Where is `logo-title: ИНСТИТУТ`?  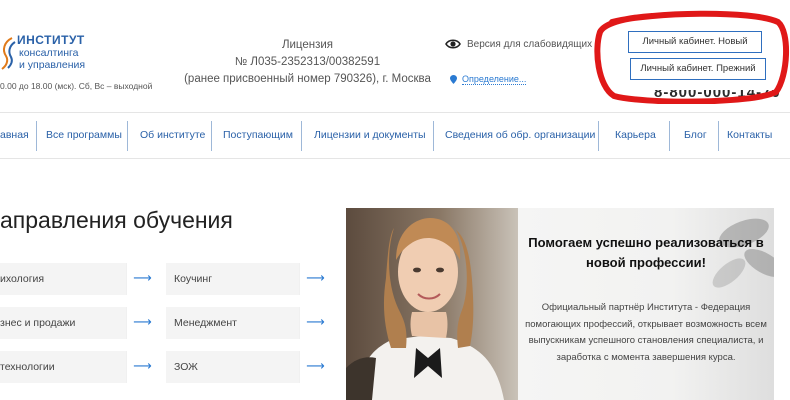 logo-title: ИНСТИТУТ is located at coordinates (51, 40).